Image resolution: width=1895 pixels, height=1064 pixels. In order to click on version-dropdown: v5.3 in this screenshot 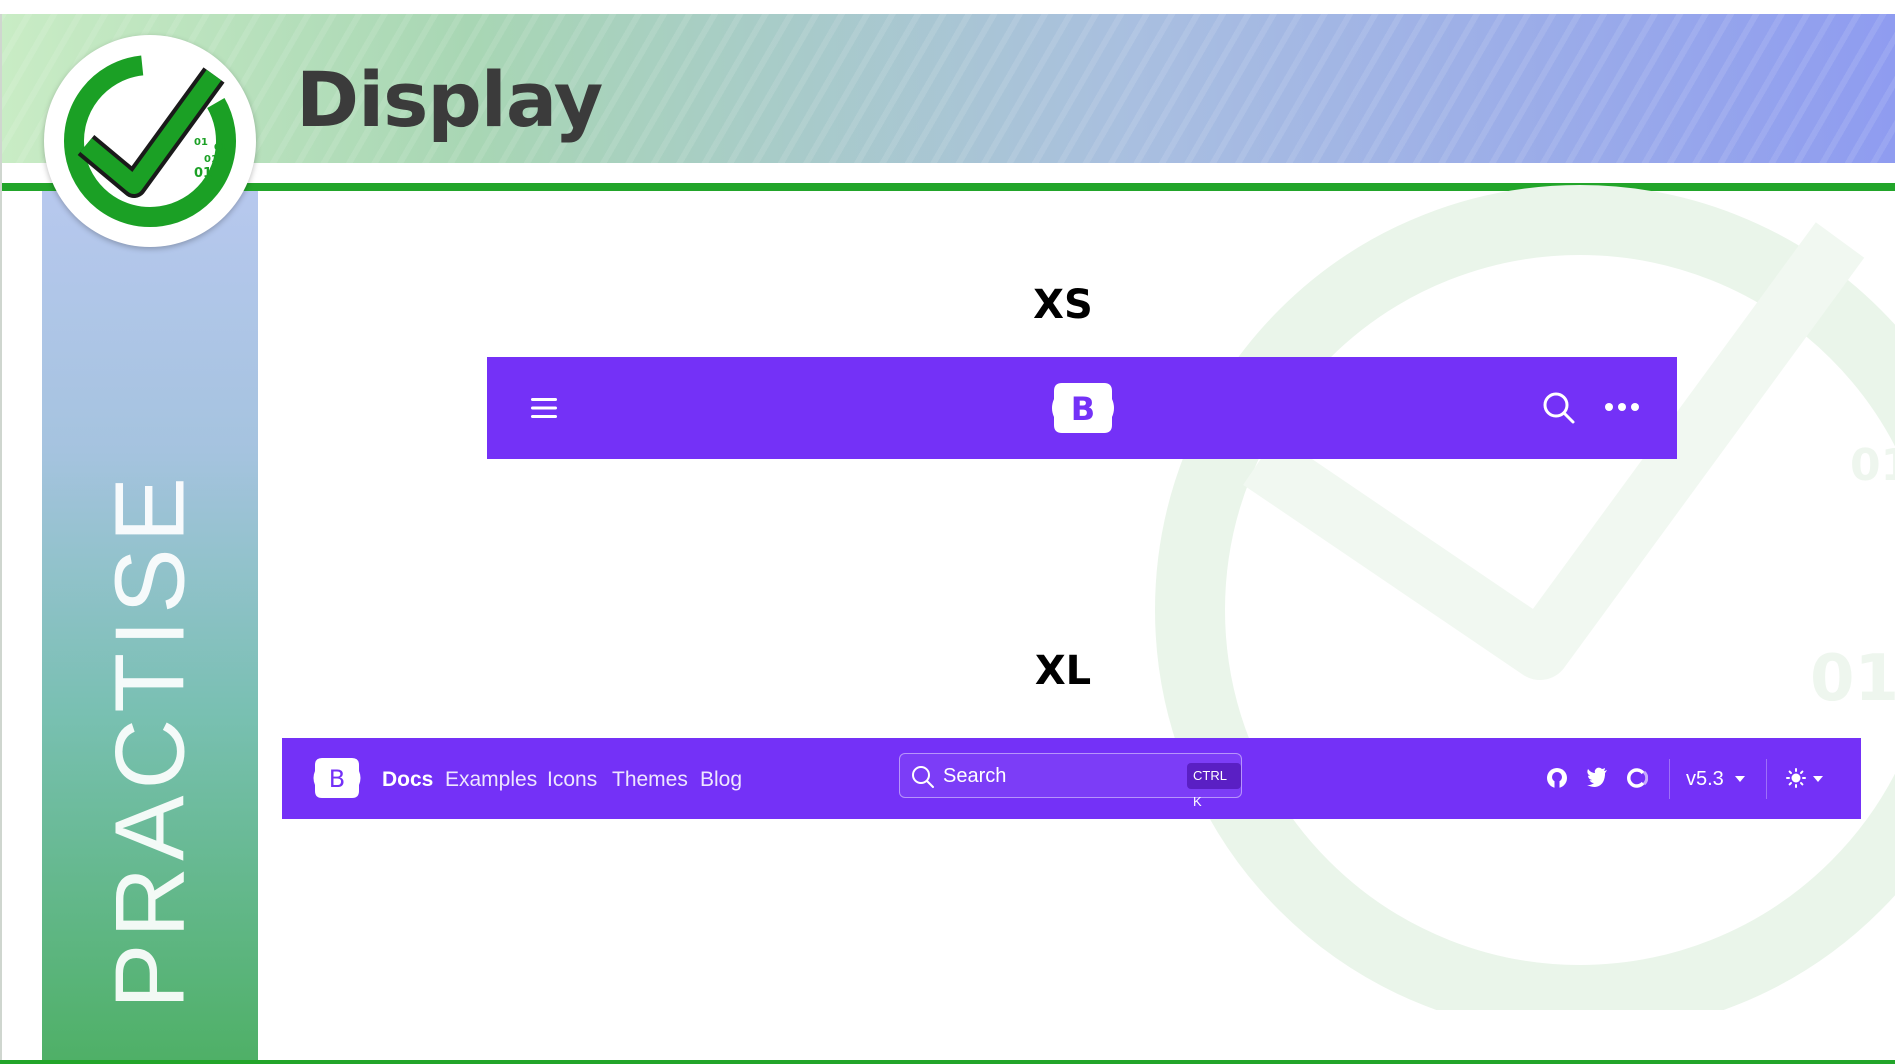, I will do `click(1705, 779)`.